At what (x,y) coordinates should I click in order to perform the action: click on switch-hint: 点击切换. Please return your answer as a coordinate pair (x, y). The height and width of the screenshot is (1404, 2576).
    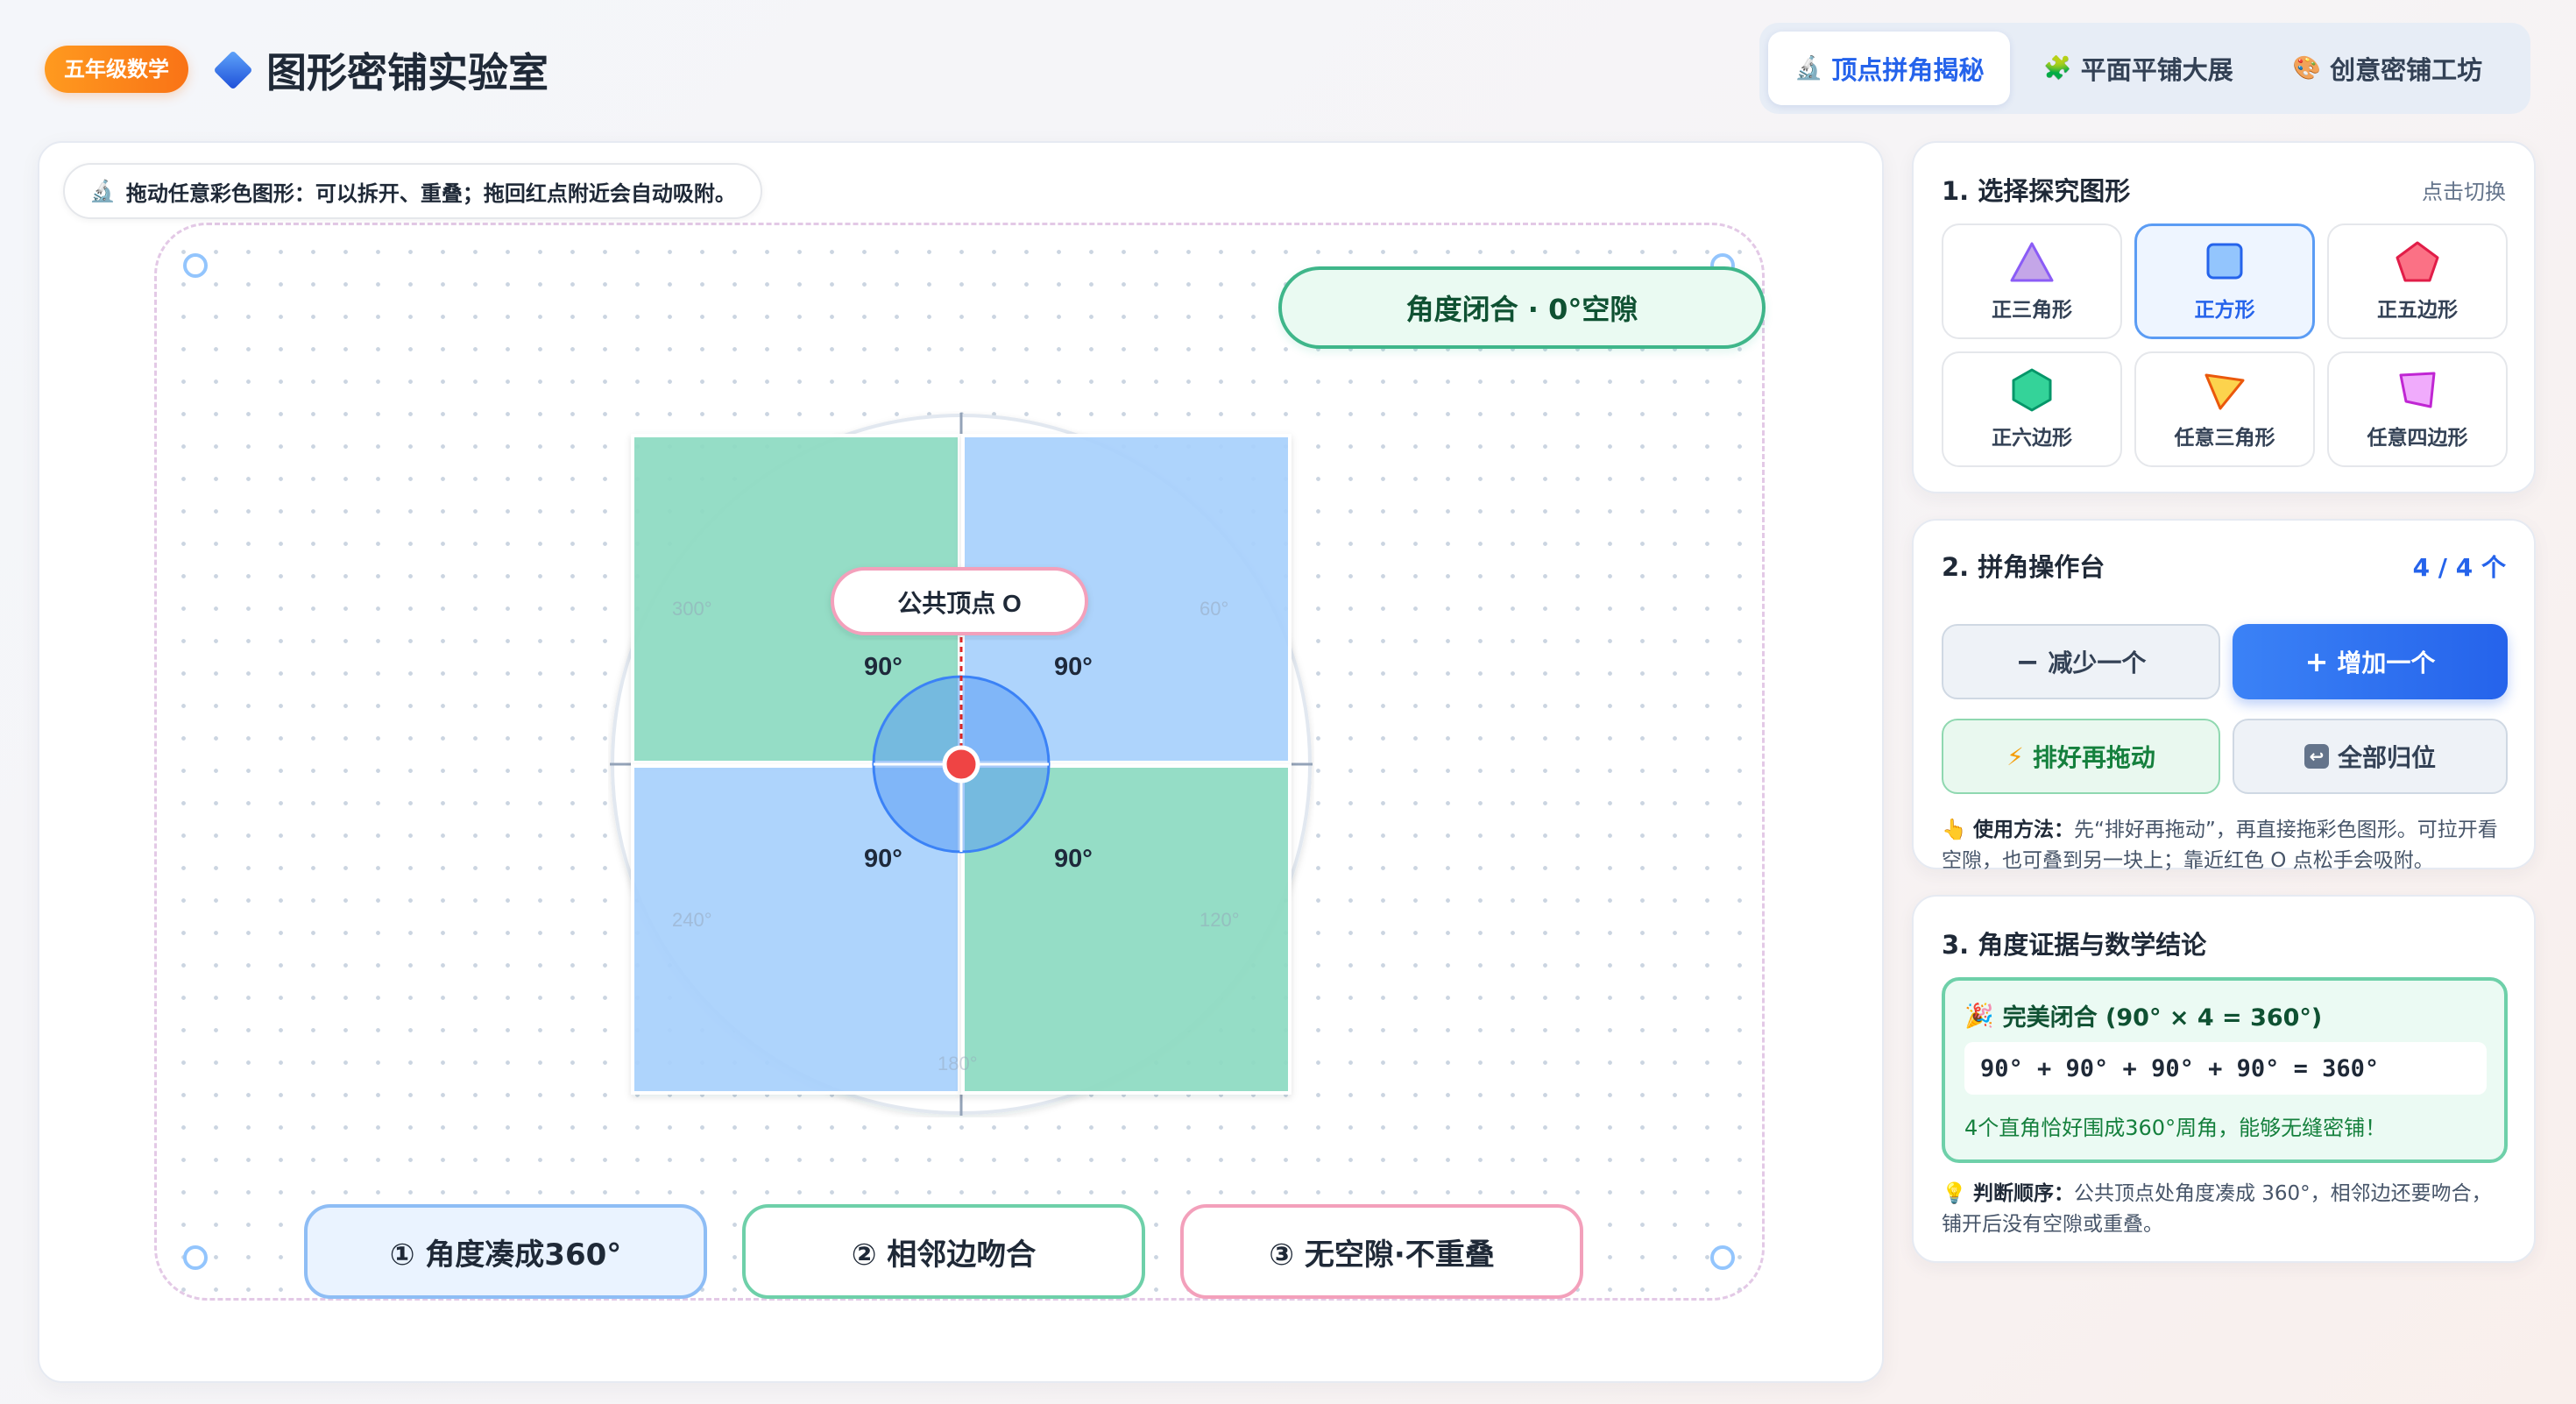
    Looking at the image, I should click on (2464, 192).